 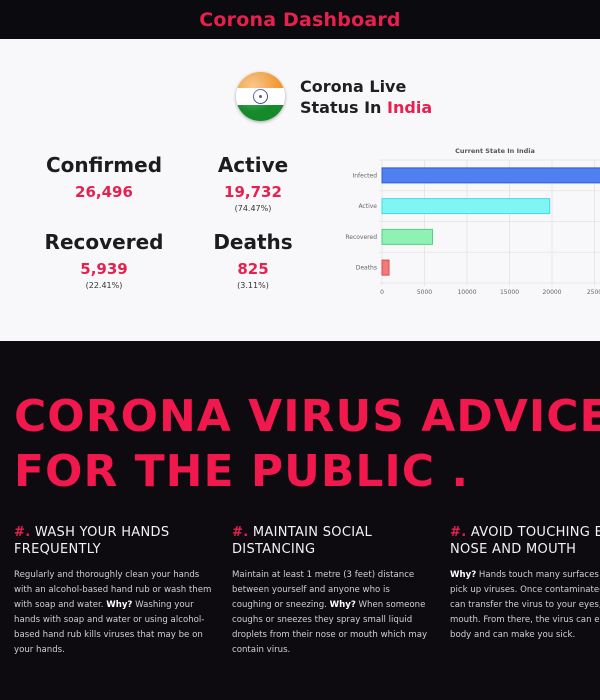 I want to click on stat-label: Active, so click(x=253, y=165).